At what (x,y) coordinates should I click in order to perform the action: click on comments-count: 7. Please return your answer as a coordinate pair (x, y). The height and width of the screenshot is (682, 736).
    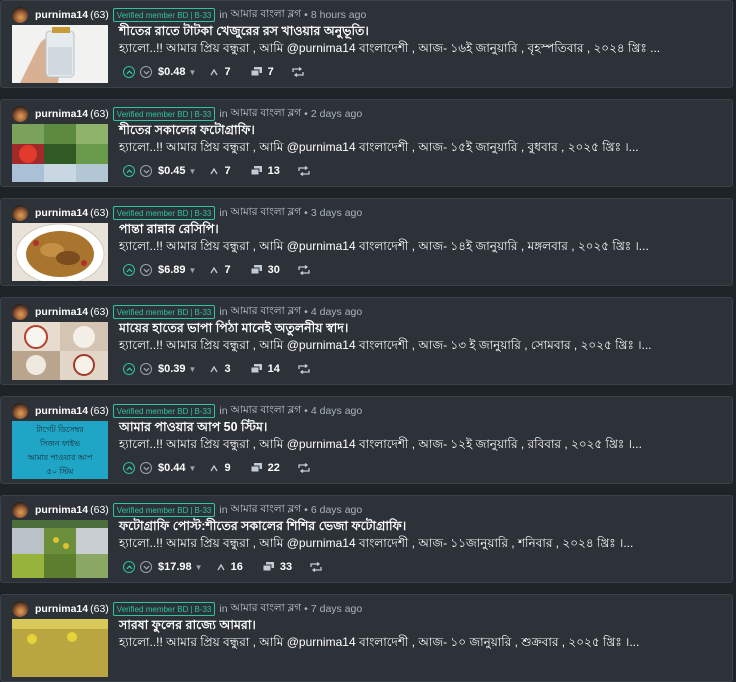
    Looking at the image, I should click on (262, 72).